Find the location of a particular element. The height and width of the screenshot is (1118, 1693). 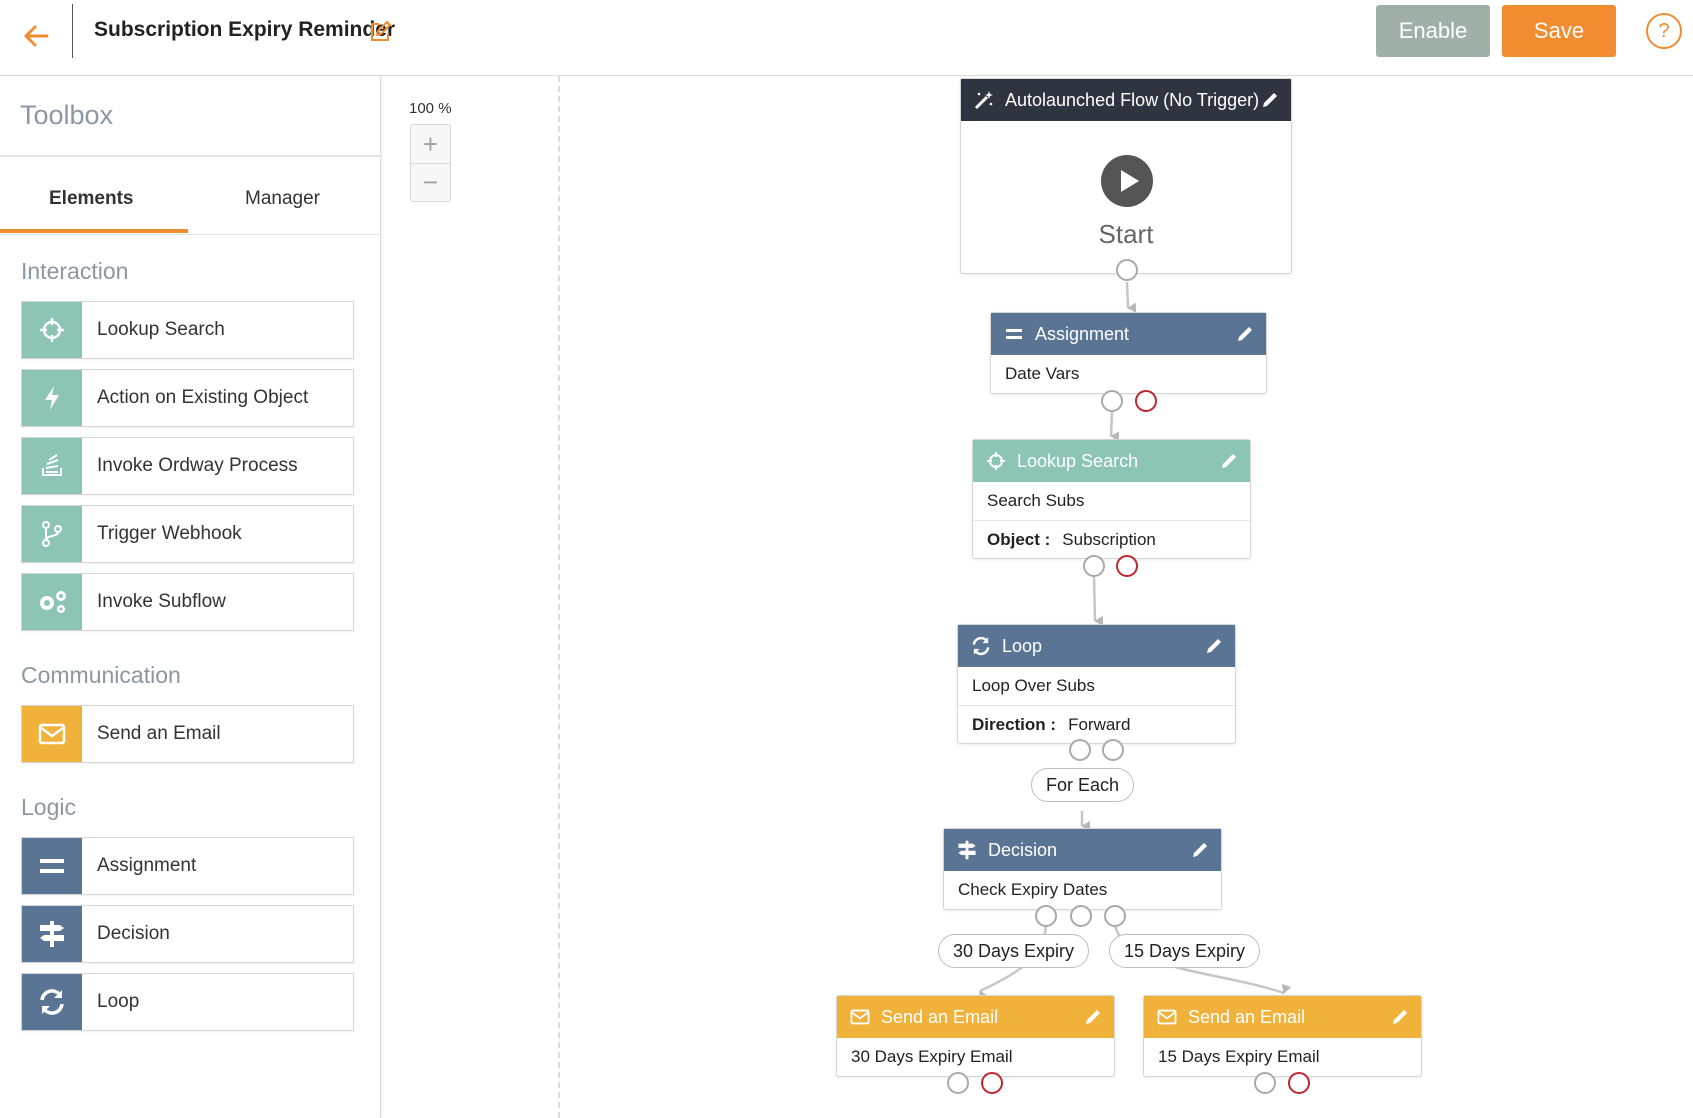

lightning-icon is located at coordinates (52, 398).